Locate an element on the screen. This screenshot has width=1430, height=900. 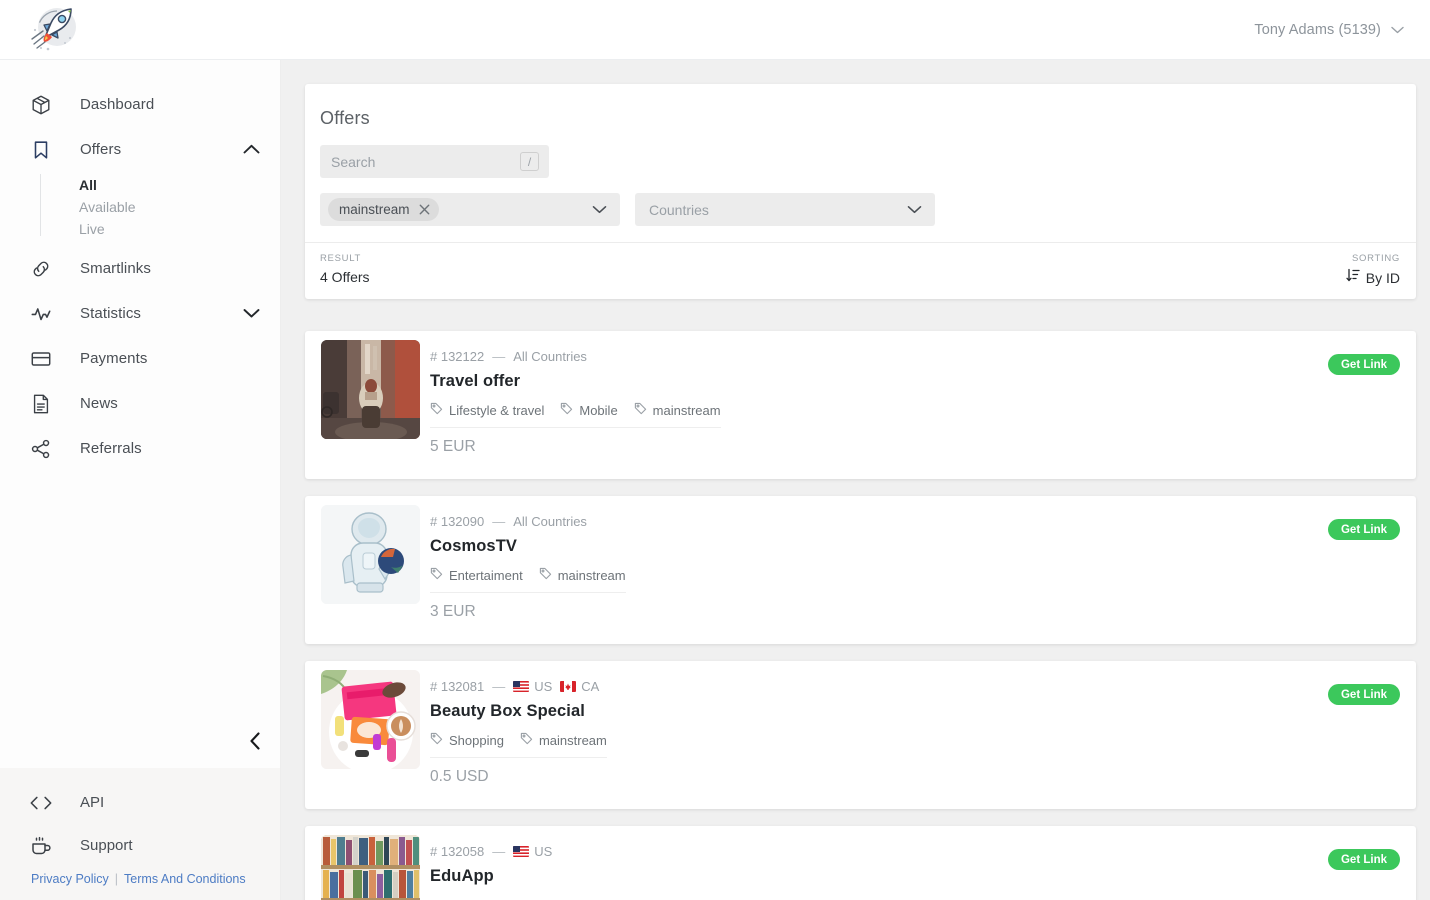
sidebar-footer-label: API is located at coordinates (92, 802).